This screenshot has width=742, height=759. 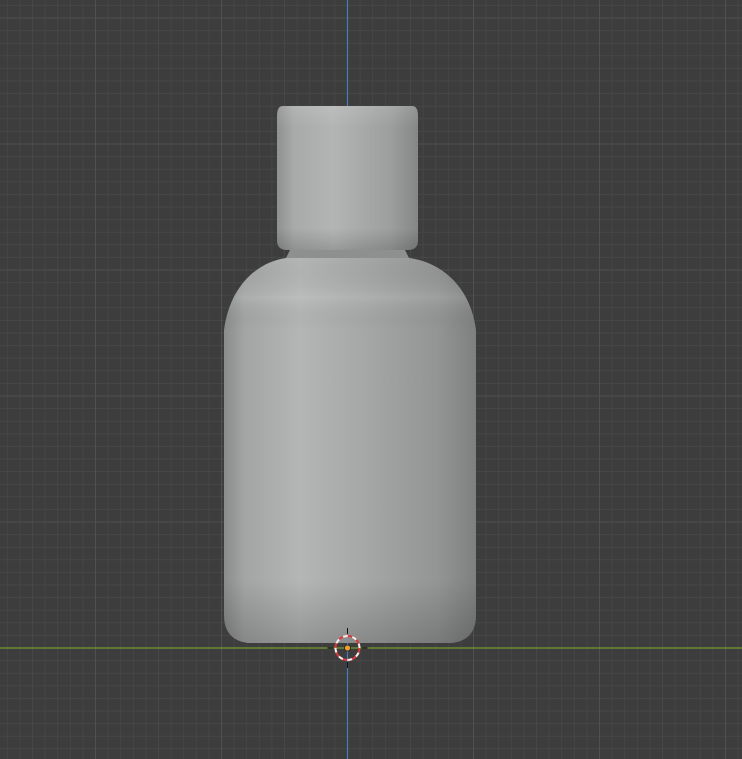 What do you see at coordinates (347, 648) in the screenshot?
I see `origin-dot-icon` at bounding box center [347, 648].